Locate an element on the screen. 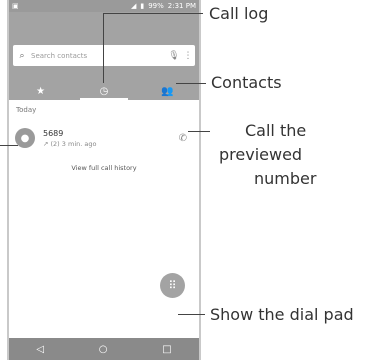 The height and width of the screenshot is (360, 382). outgoing-call-icon: ↗ is located at coordinates (47, 143).